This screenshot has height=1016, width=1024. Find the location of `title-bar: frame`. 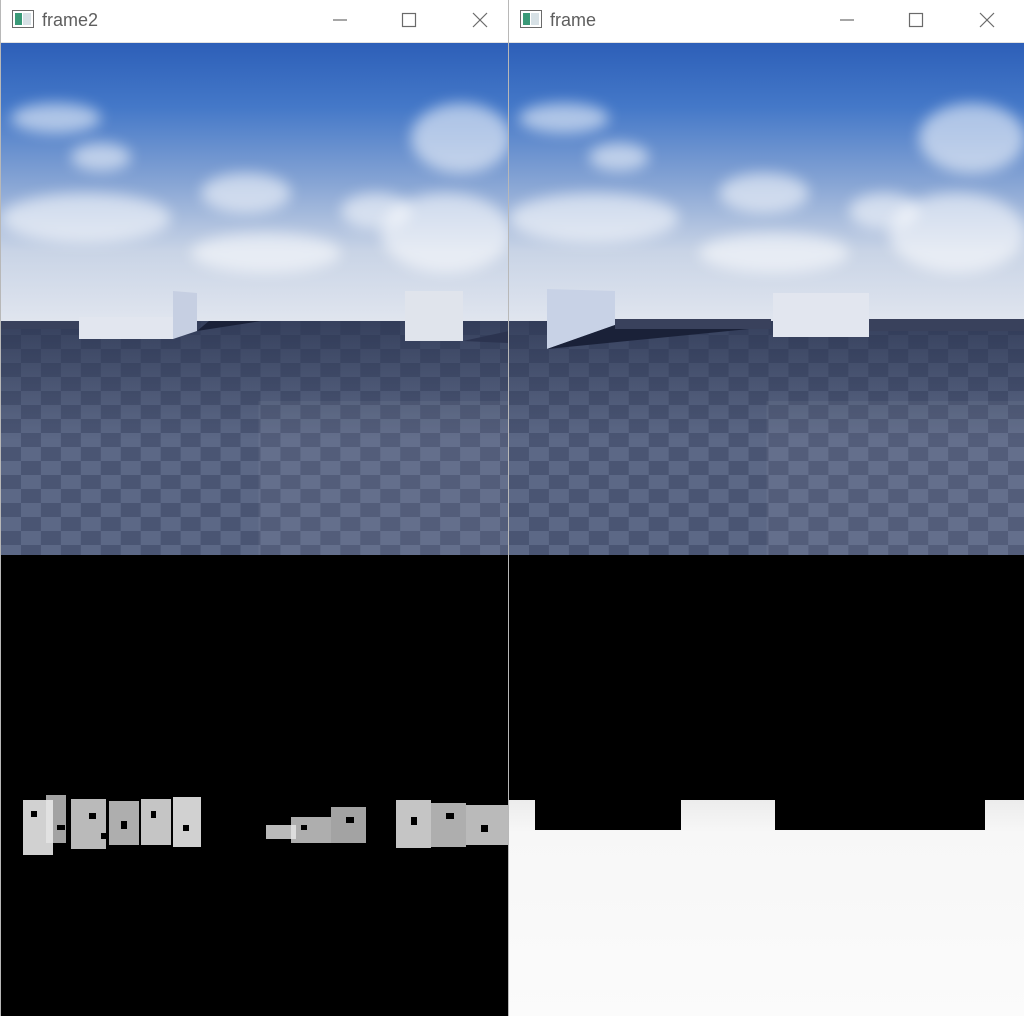

title-bar: frame is located at coordinates (766, 21).